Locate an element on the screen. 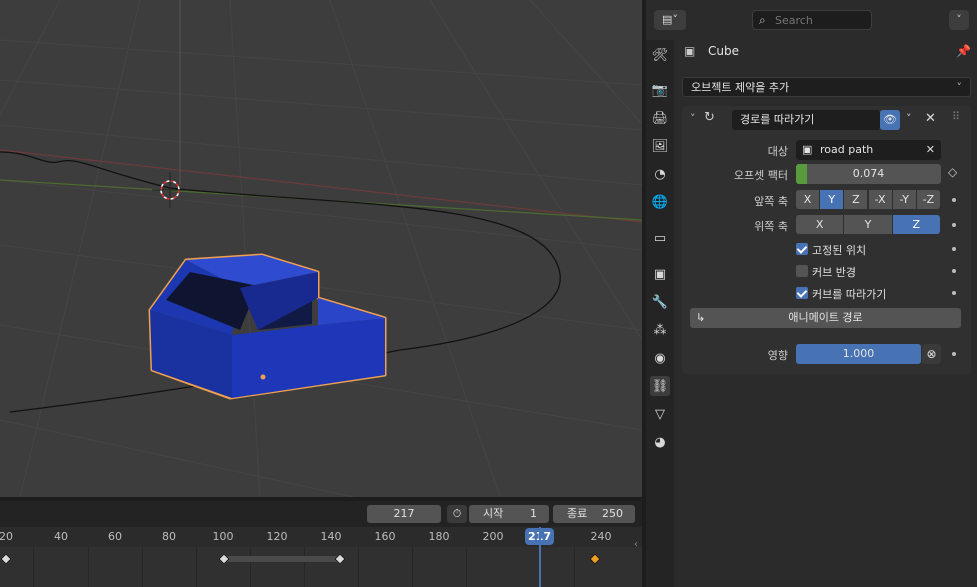  playhead-line is located at coordinates (540, 557).